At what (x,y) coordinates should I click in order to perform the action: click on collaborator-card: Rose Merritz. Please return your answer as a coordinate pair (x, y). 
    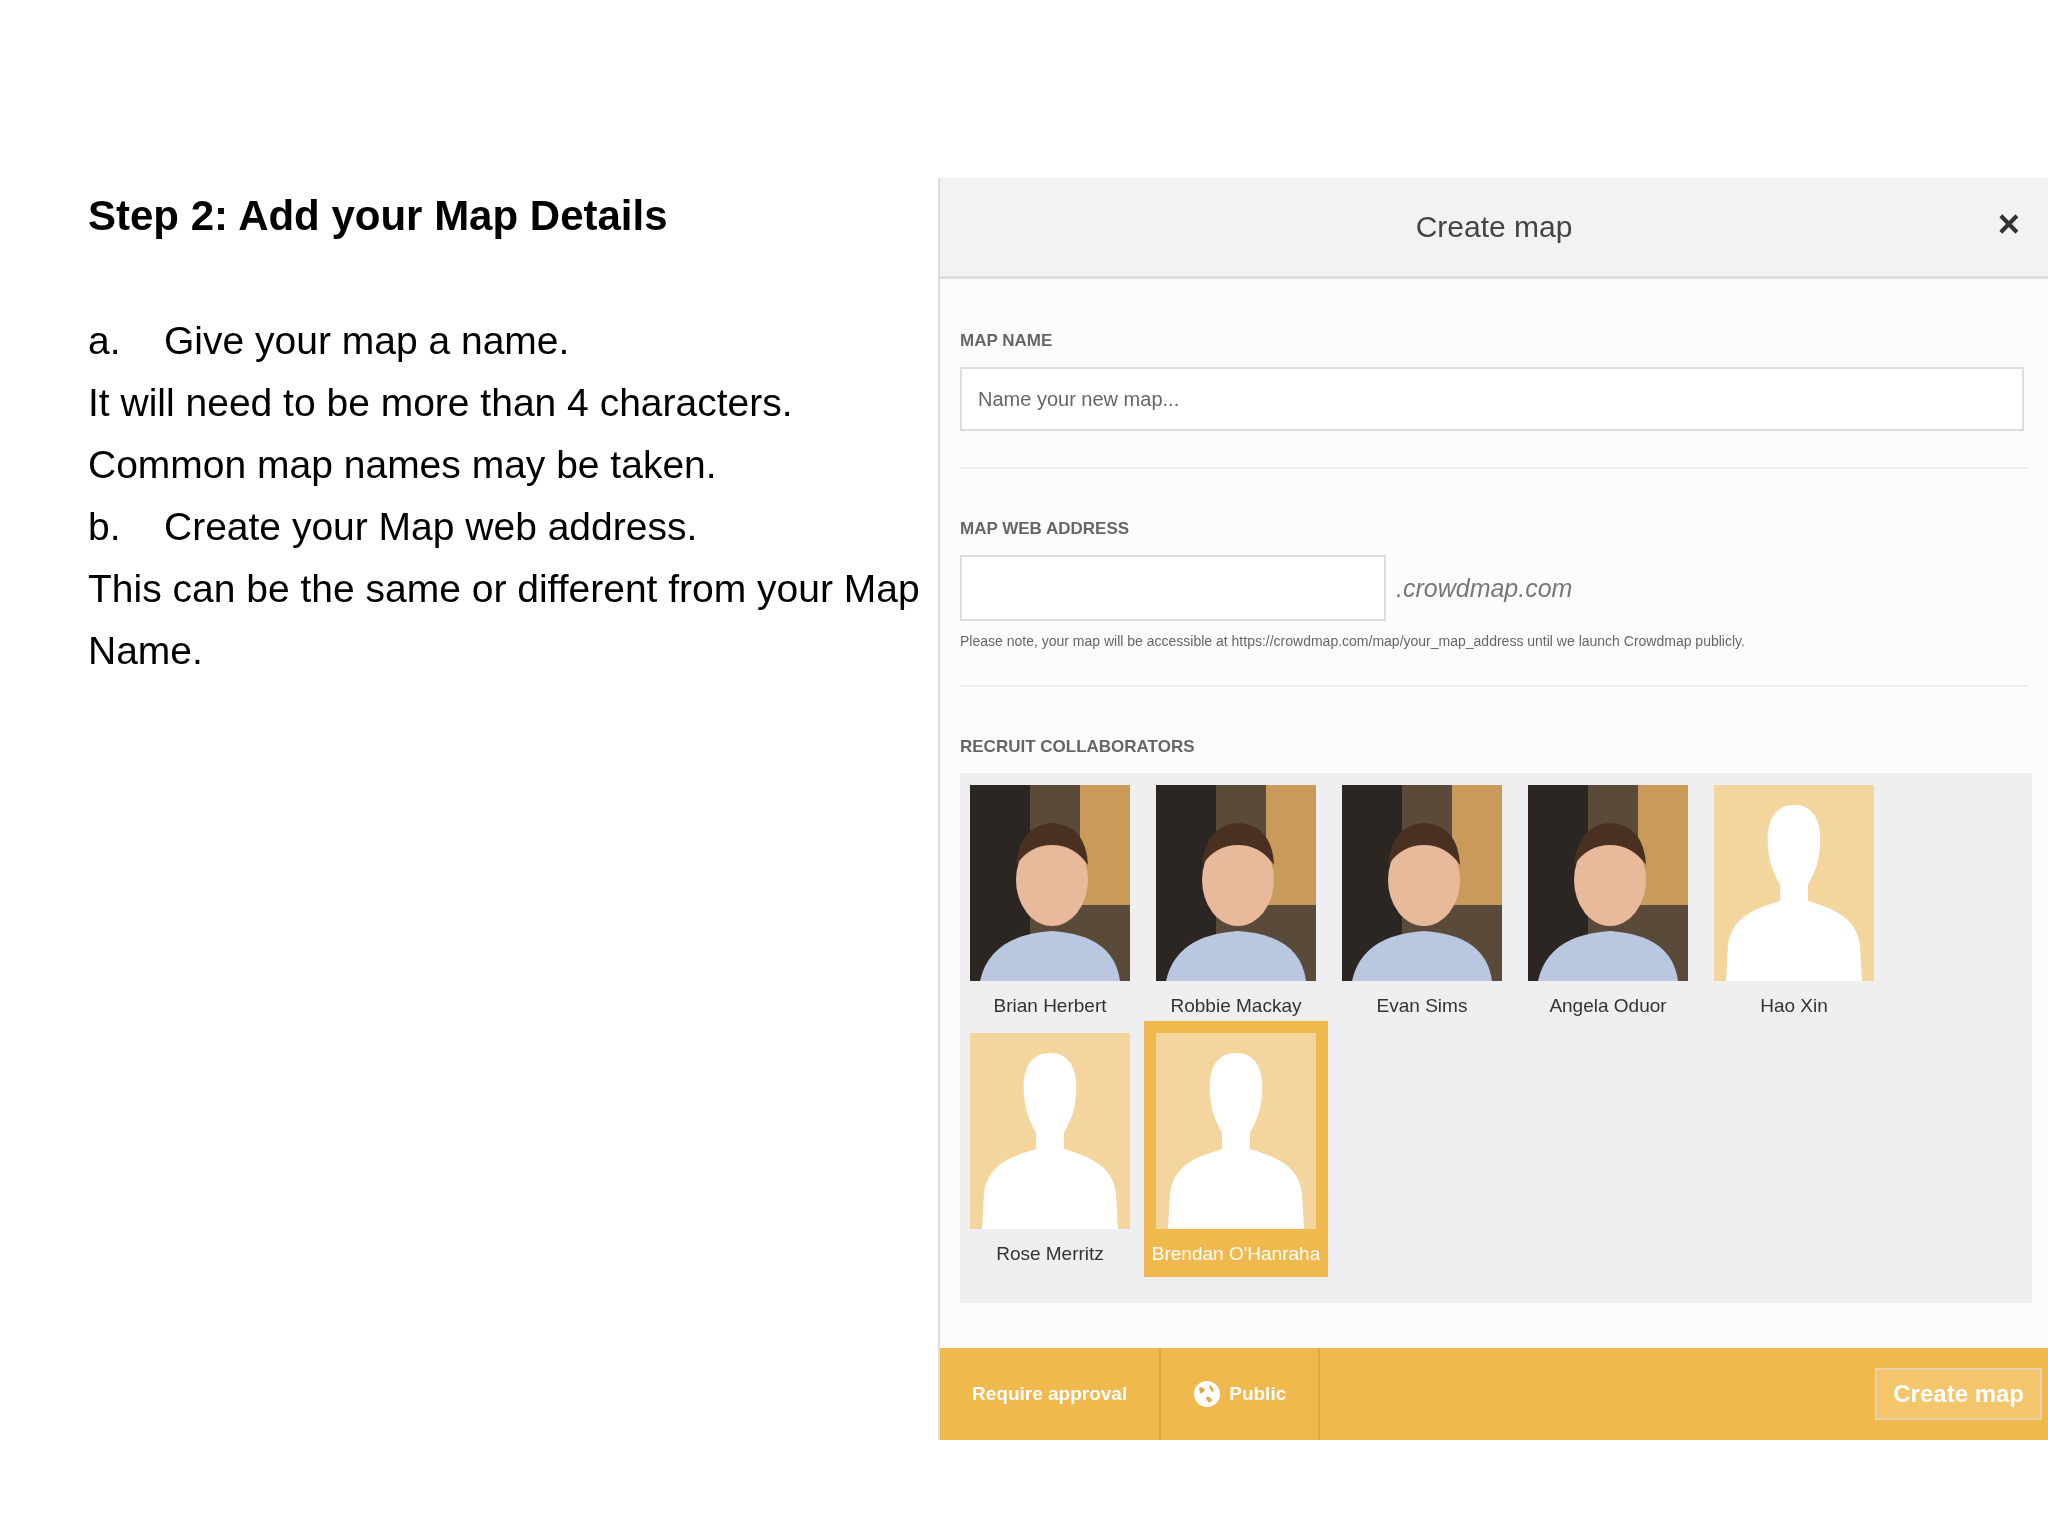
    Looking at the image, I should click on (1050, 1149).